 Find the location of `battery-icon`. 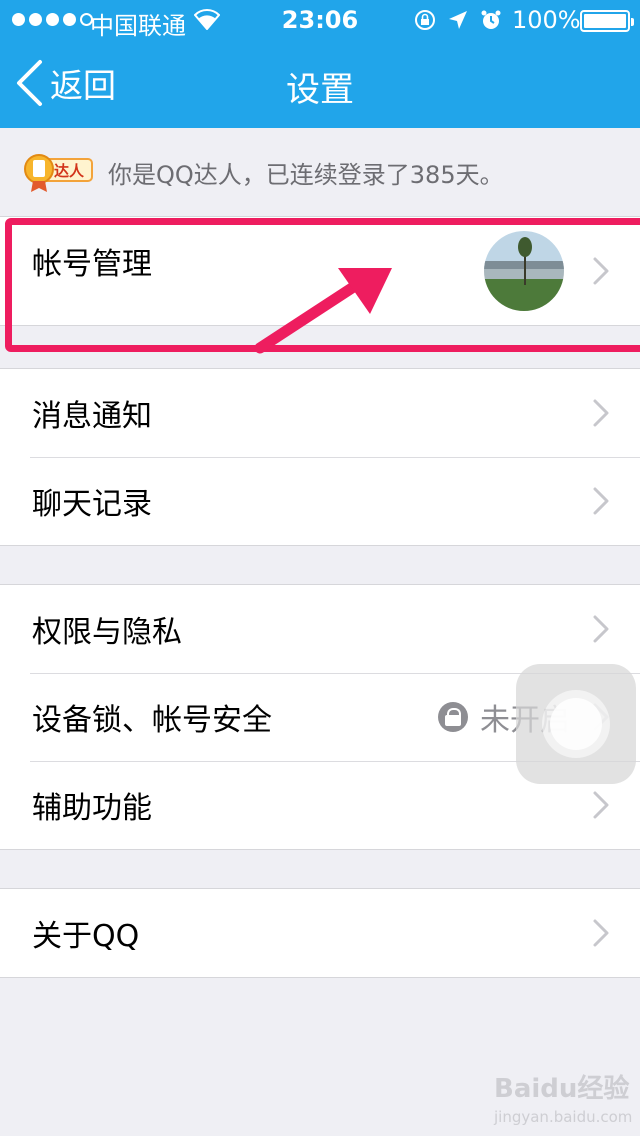

battery-icon is located at coordinates (607, 21).